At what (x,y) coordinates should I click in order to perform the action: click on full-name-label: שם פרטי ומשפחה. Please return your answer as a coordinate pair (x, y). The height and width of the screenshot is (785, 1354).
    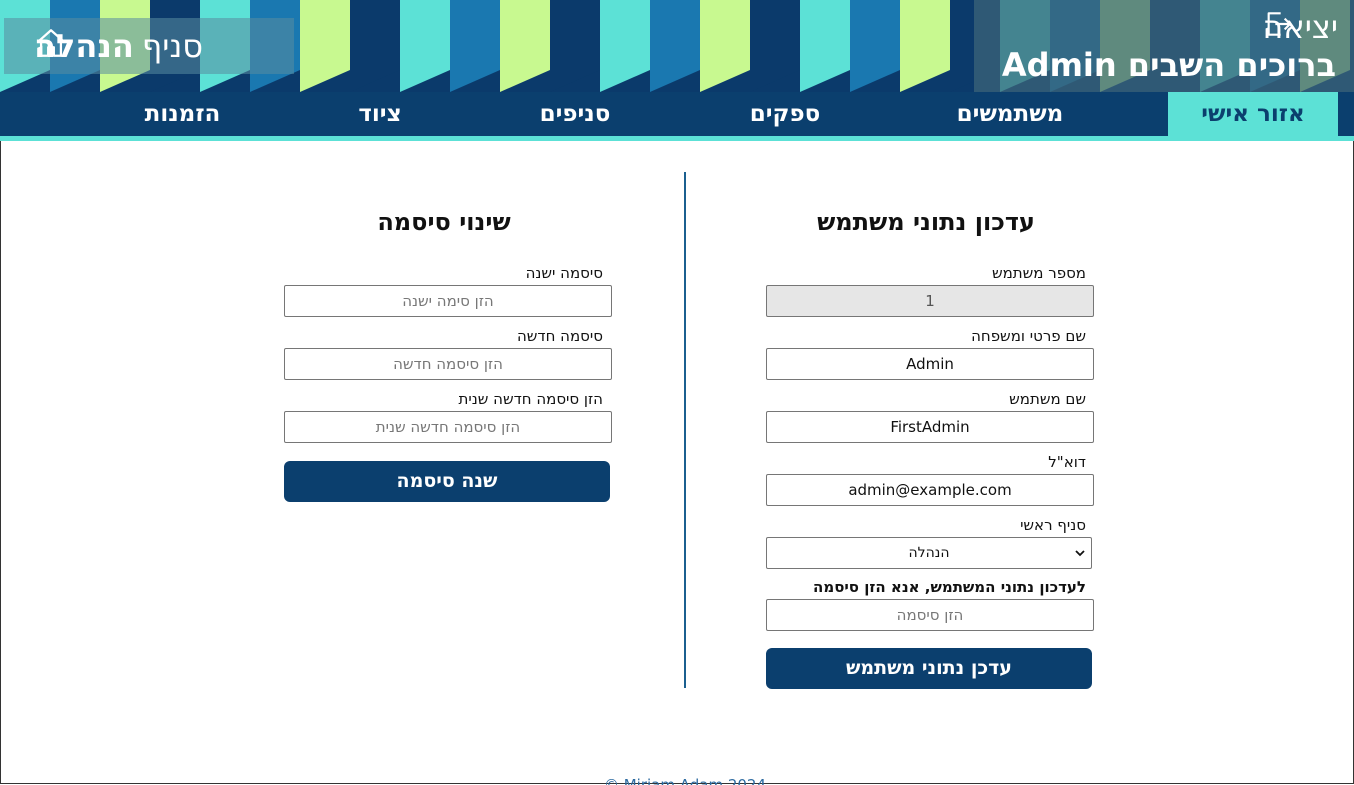
    Looking at the image, I should click on (1028, 336).